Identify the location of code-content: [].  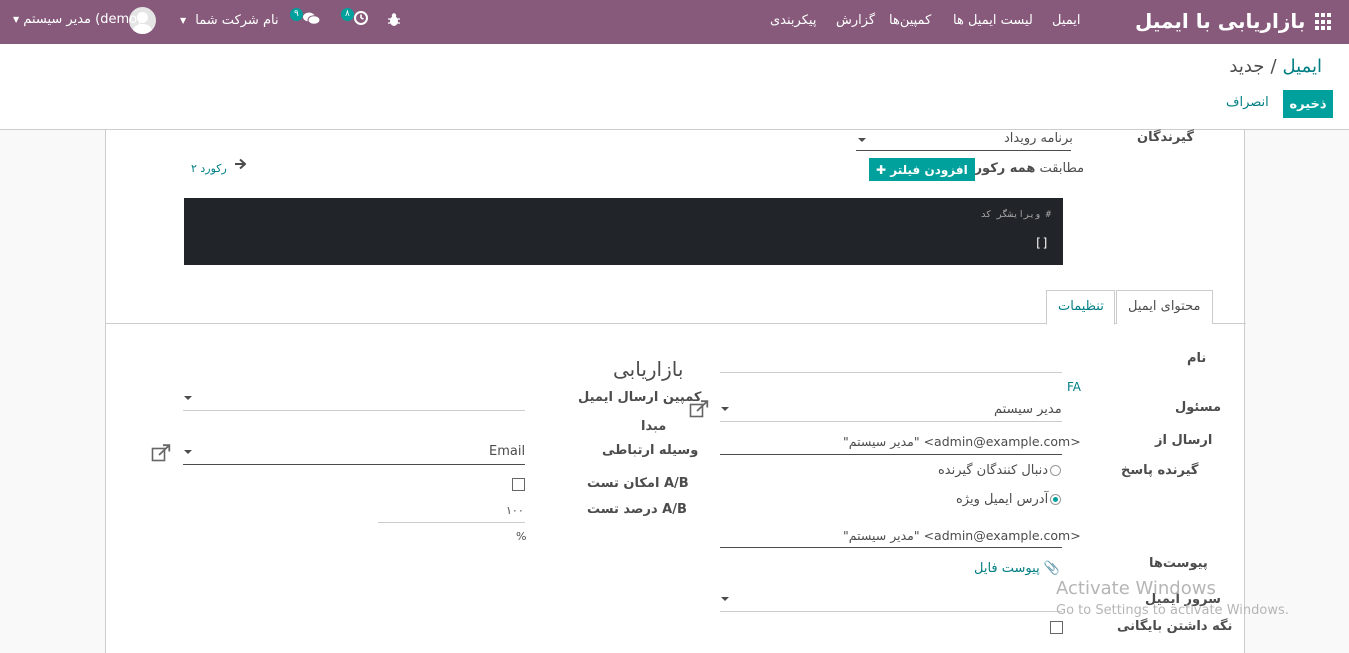
(1041, 243).